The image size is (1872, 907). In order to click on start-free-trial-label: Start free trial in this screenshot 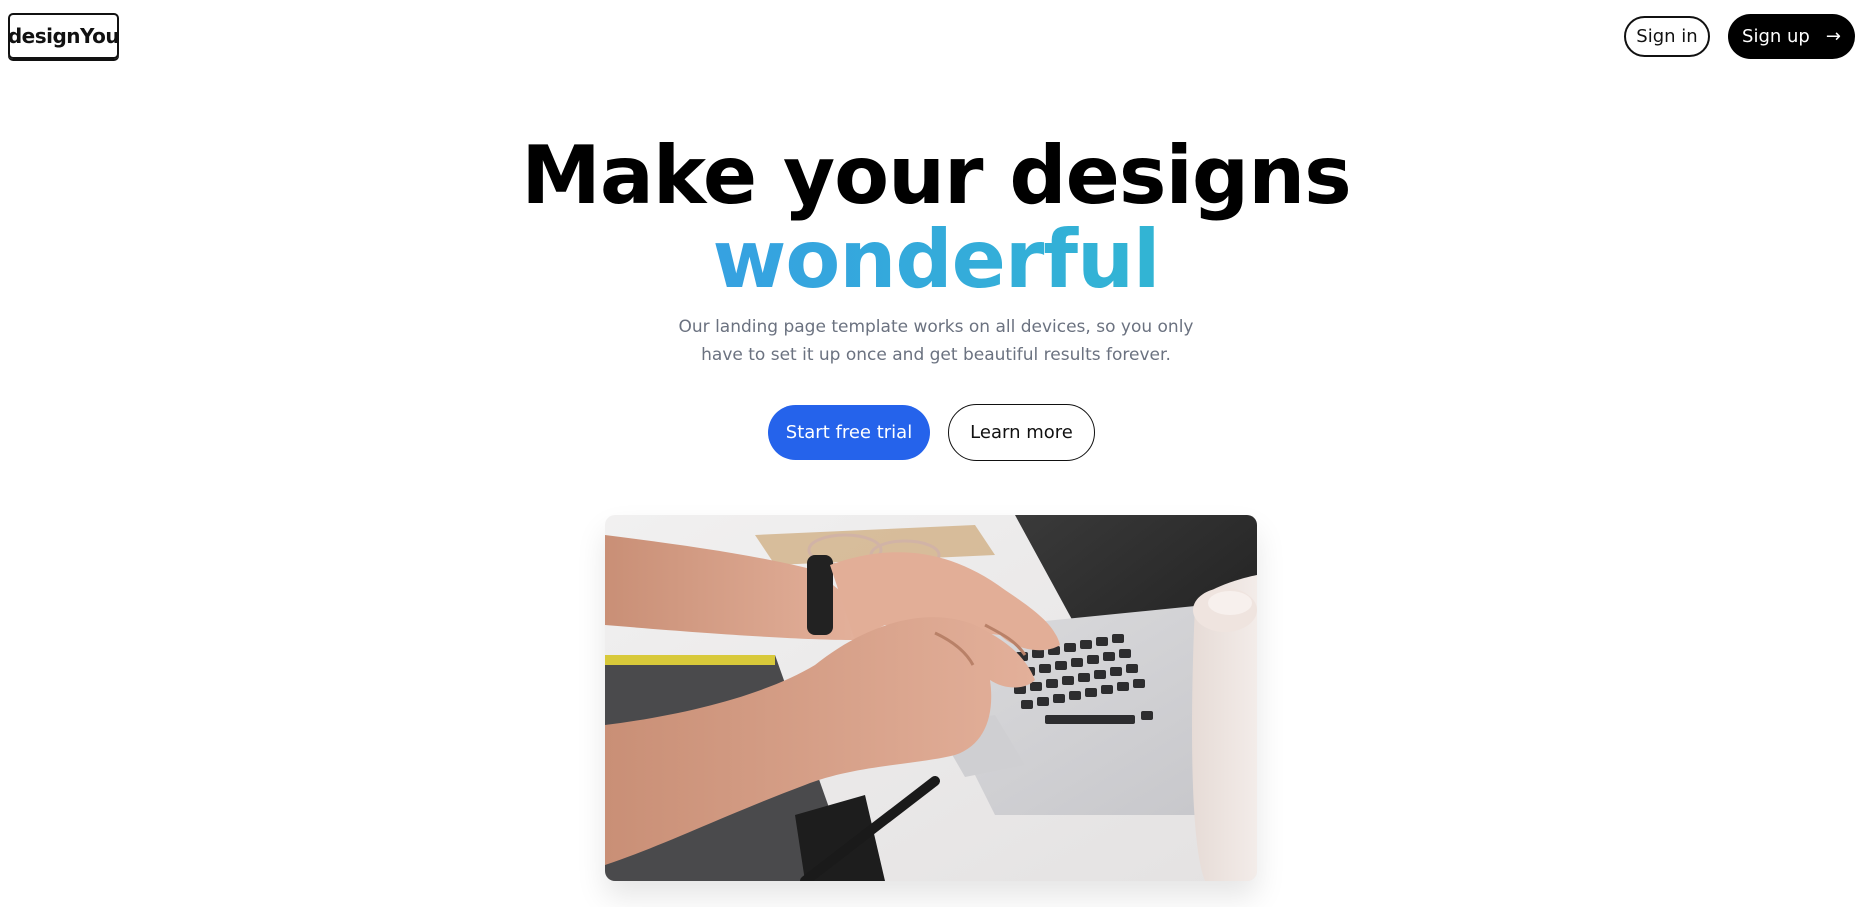, I will do `click(849, 432)`.